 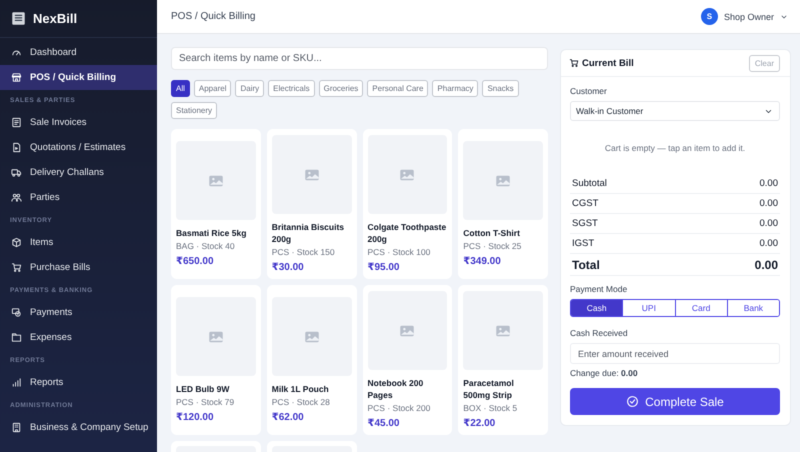 I want to click on nav-item: Business & Company Setup, so click(x=78, y=427).